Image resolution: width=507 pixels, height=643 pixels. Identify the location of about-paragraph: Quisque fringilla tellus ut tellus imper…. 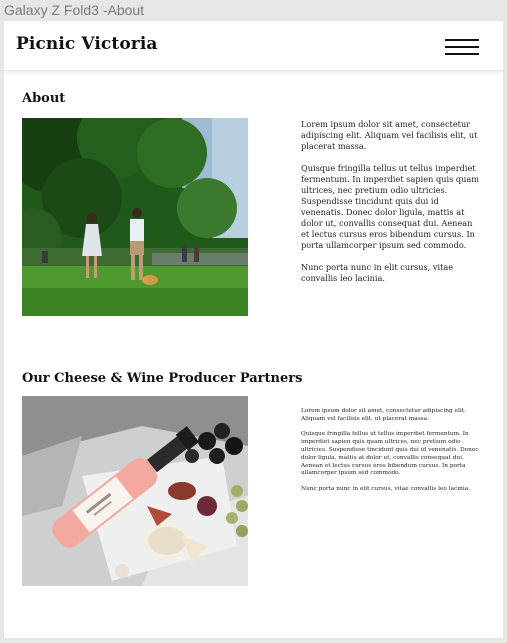
(390, 206).